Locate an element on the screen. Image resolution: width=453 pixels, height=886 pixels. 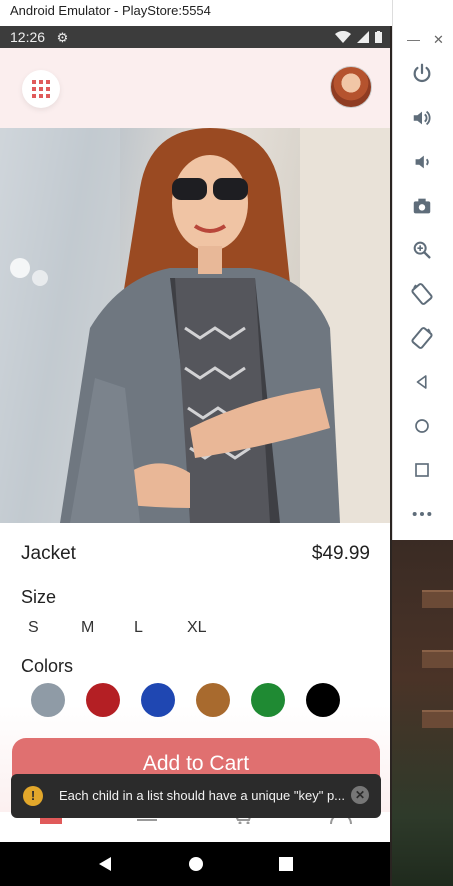
toast-close-icon: ✕ is located at coordinates (360, 795).